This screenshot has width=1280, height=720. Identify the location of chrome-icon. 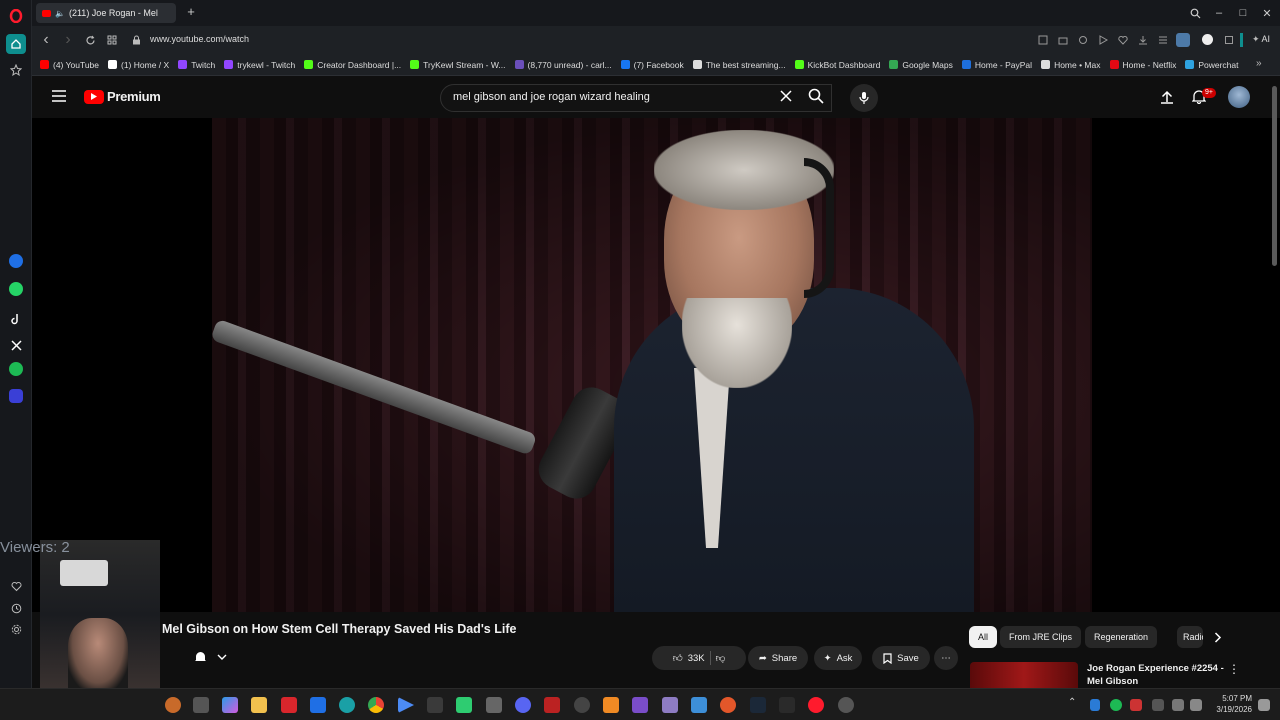
(376, 705).